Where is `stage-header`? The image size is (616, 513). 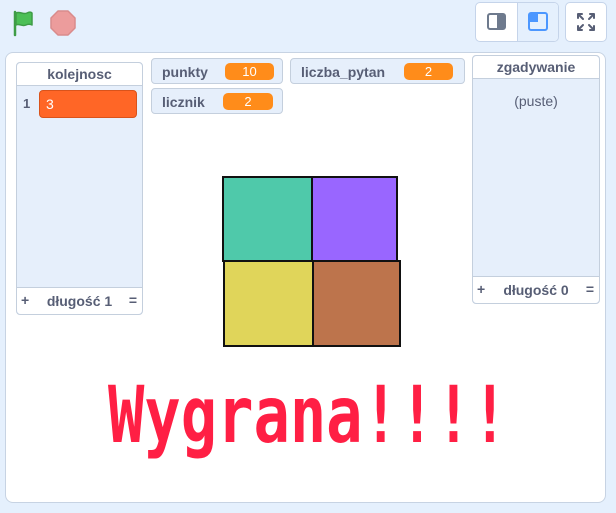
stage-header is located at coordinates (308, 24).